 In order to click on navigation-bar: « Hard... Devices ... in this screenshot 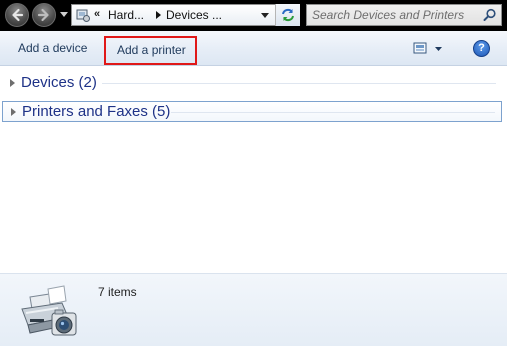, I will do `click(253, 15)`.